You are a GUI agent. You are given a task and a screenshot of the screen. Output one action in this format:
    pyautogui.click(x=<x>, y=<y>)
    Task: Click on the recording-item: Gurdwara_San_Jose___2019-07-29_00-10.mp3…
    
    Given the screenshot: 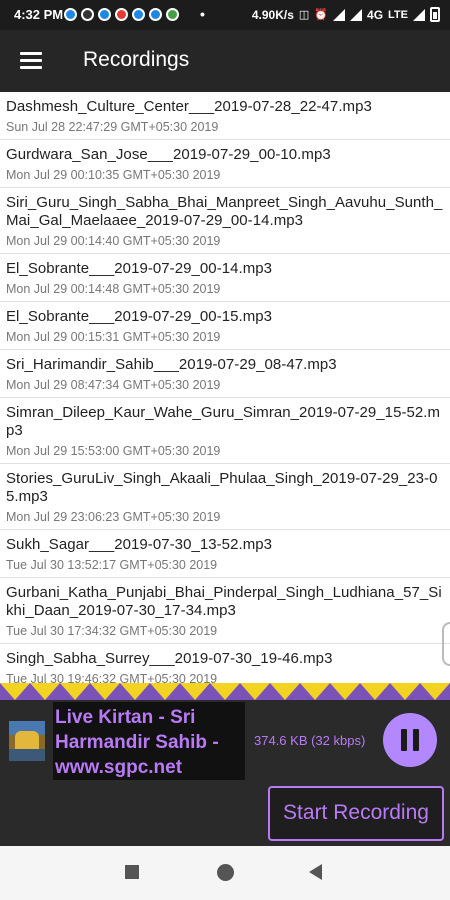 What is the action you would take?
    pyautogui.click(x=225, y=164)
    